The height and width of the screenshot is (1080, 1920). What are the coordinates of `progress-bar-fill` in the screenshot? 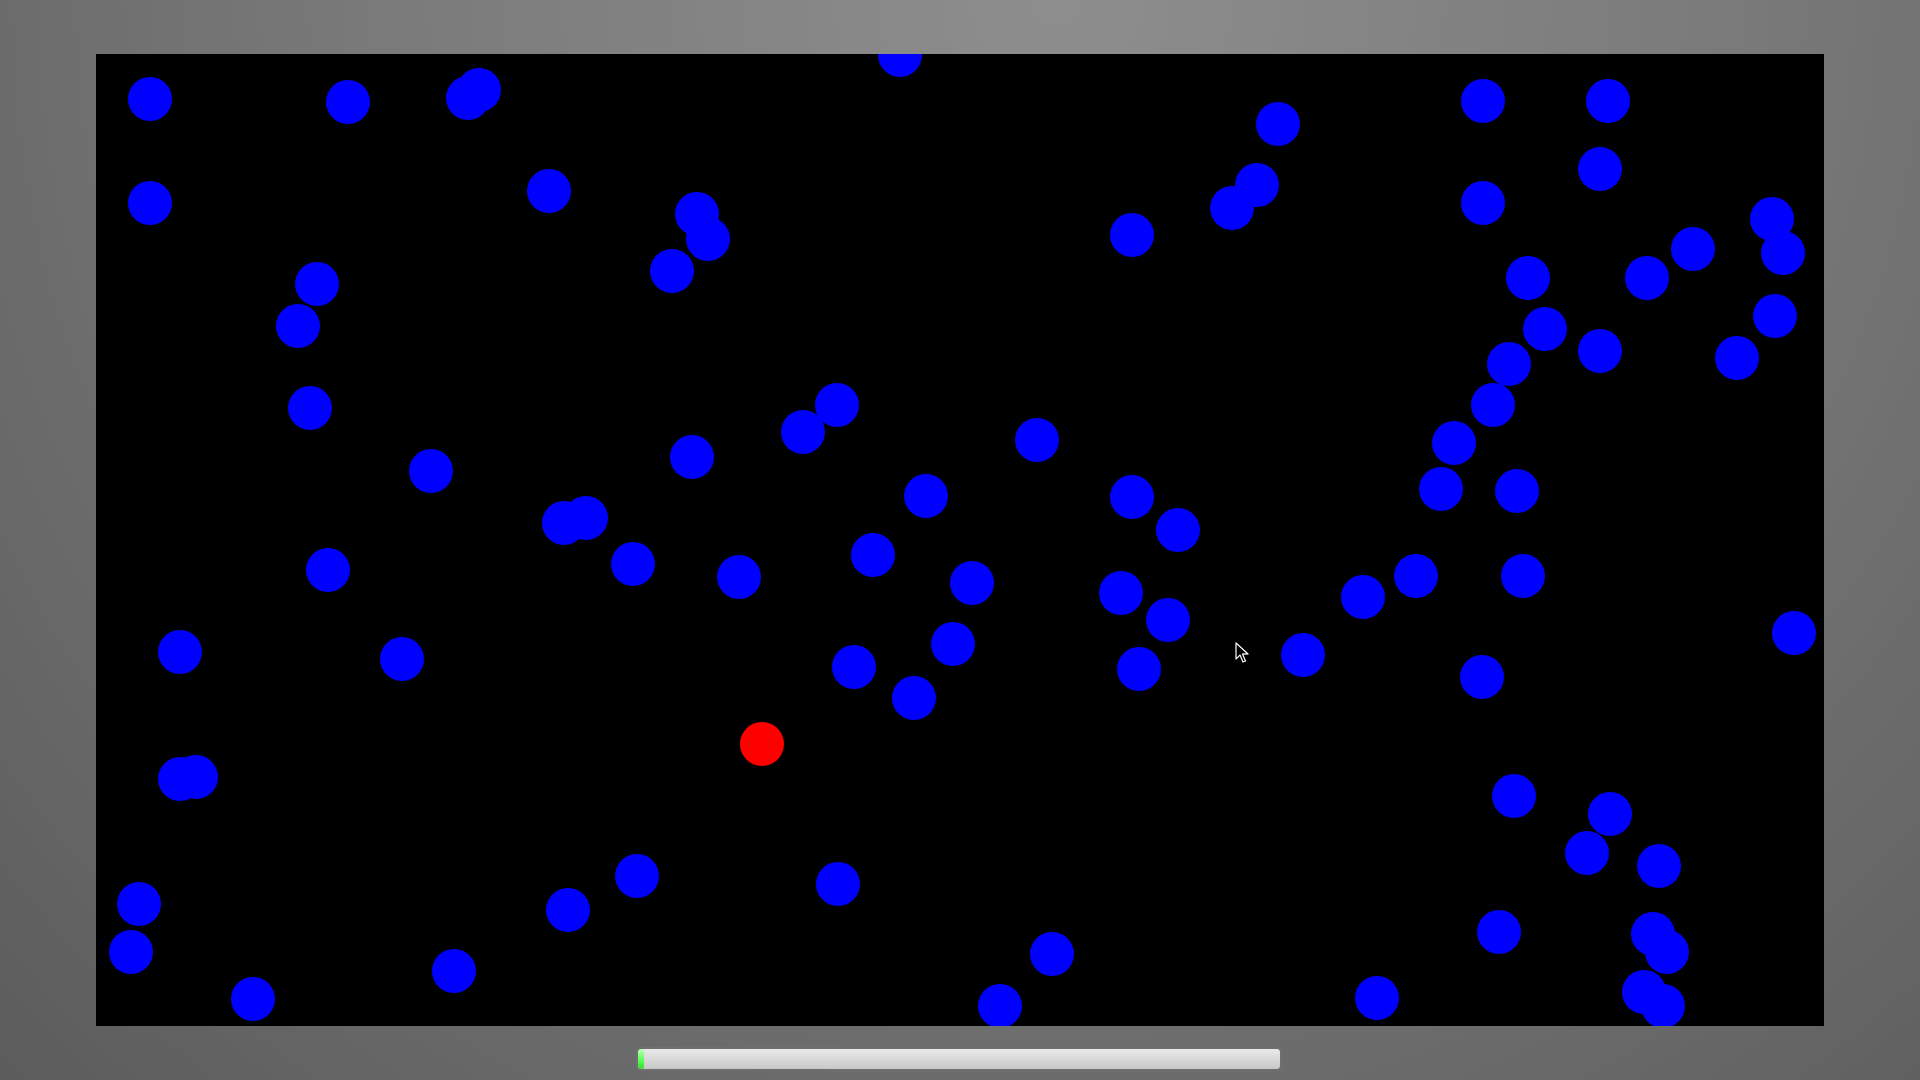 It's located at (641, 1059).